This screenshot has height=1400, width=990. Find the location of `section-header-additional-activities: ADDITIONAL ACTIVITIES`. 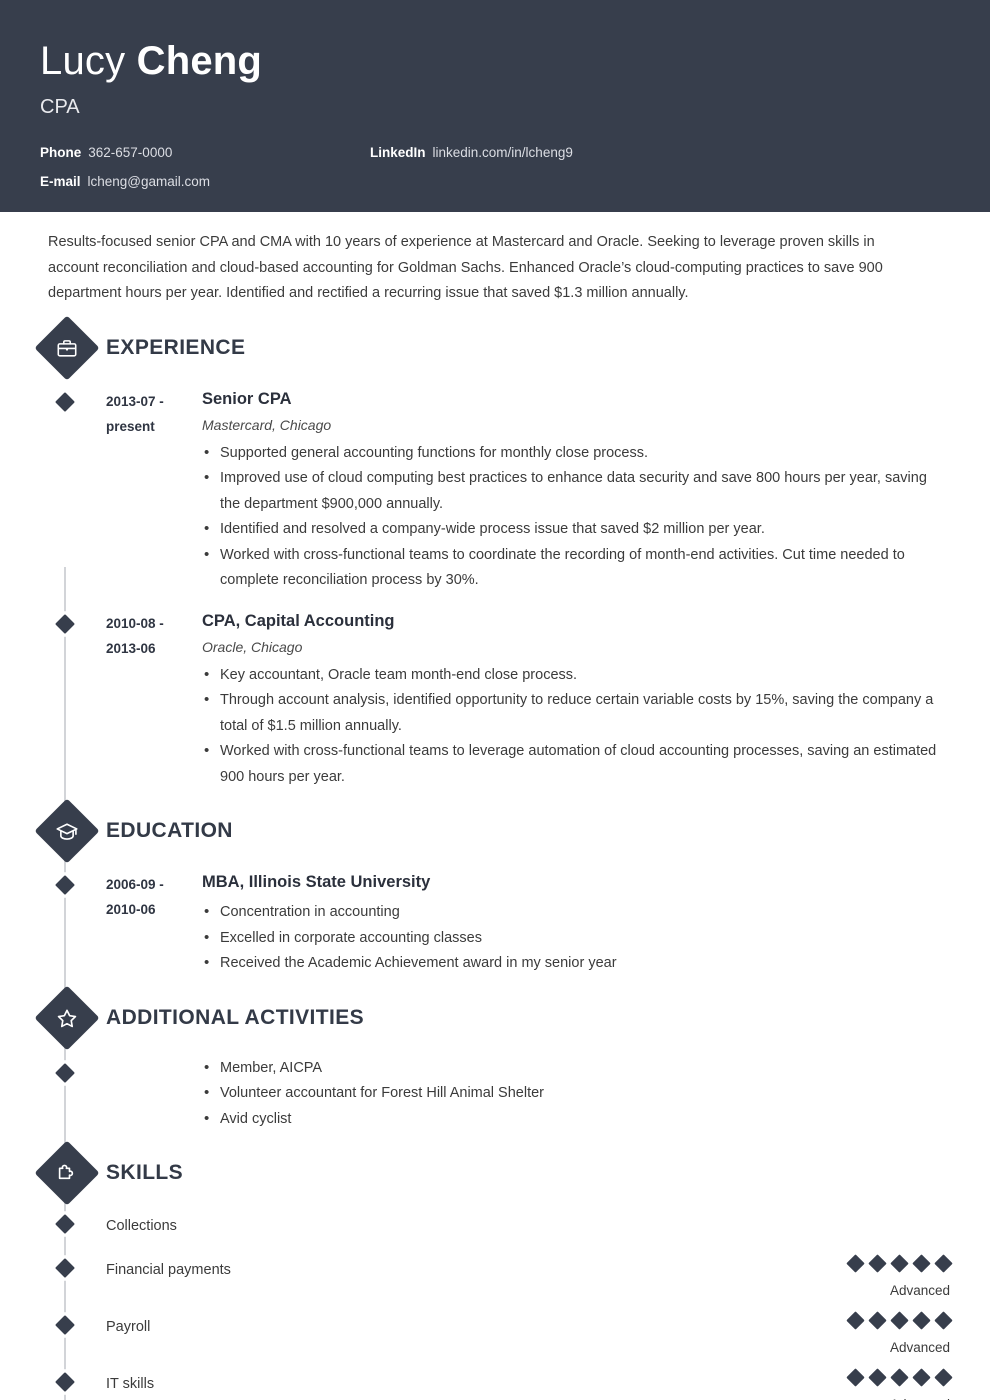

section-header-additional-activities: ADDITIONAL ACTIVITIES is located at coordinates (492, 1017).